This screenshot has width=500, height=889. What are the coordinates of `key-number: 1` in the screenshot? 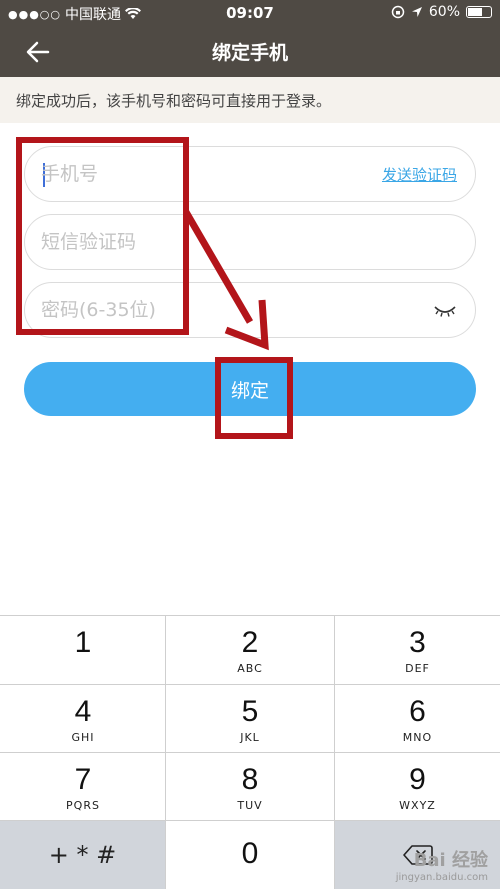 It's located at (83, 642).